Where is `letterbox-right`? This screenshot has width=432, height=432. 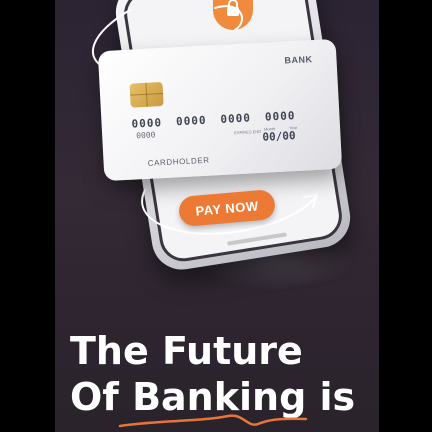 letterbox-right is located at coordinates (405, 216).